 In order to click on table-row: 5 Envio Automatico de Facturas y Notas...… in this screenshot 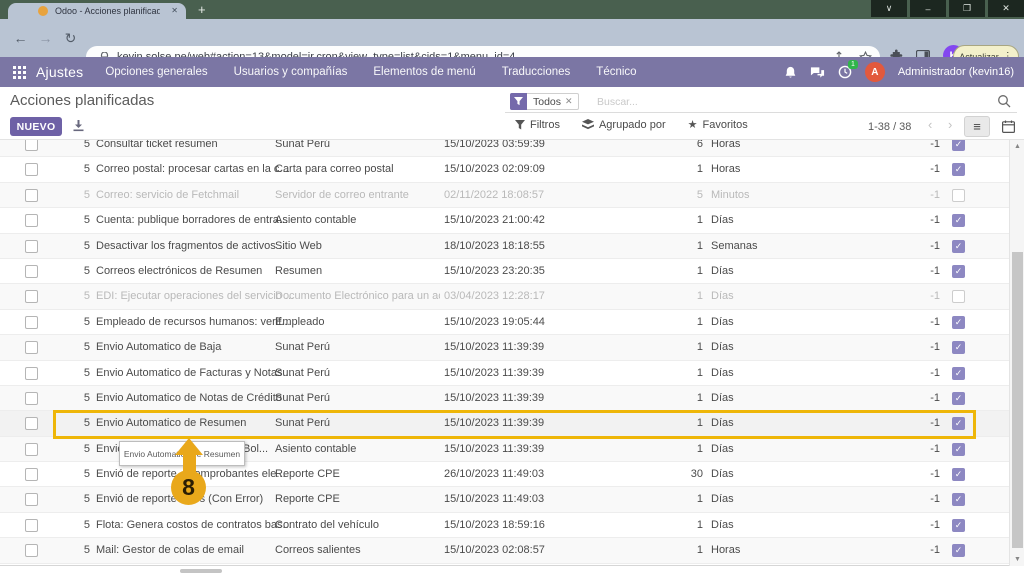, I will do `click(504, 373)`.